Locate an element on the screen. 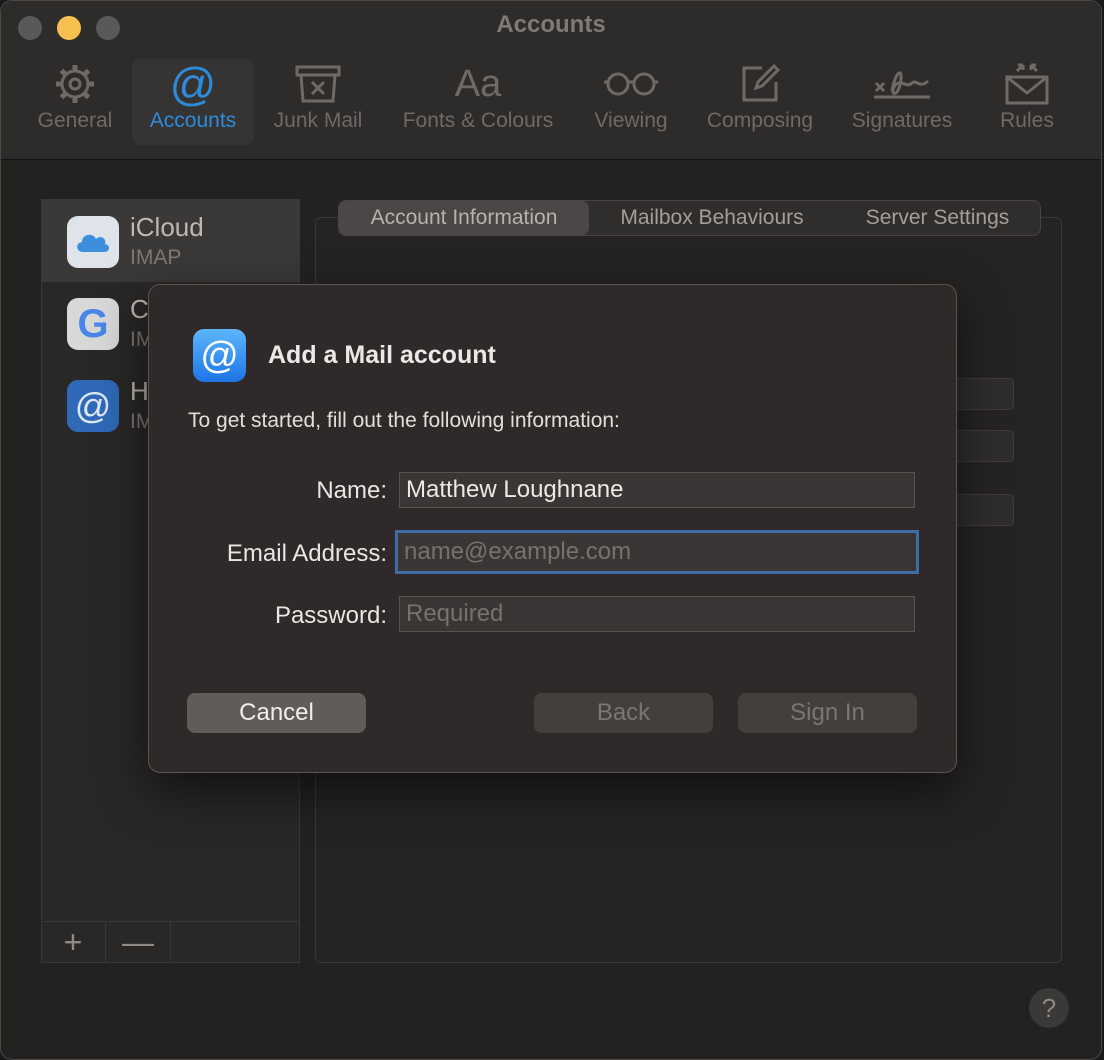 The height and width of the screenshot is (1060, 1104). signature-icon is located at coordinates (902, 85).